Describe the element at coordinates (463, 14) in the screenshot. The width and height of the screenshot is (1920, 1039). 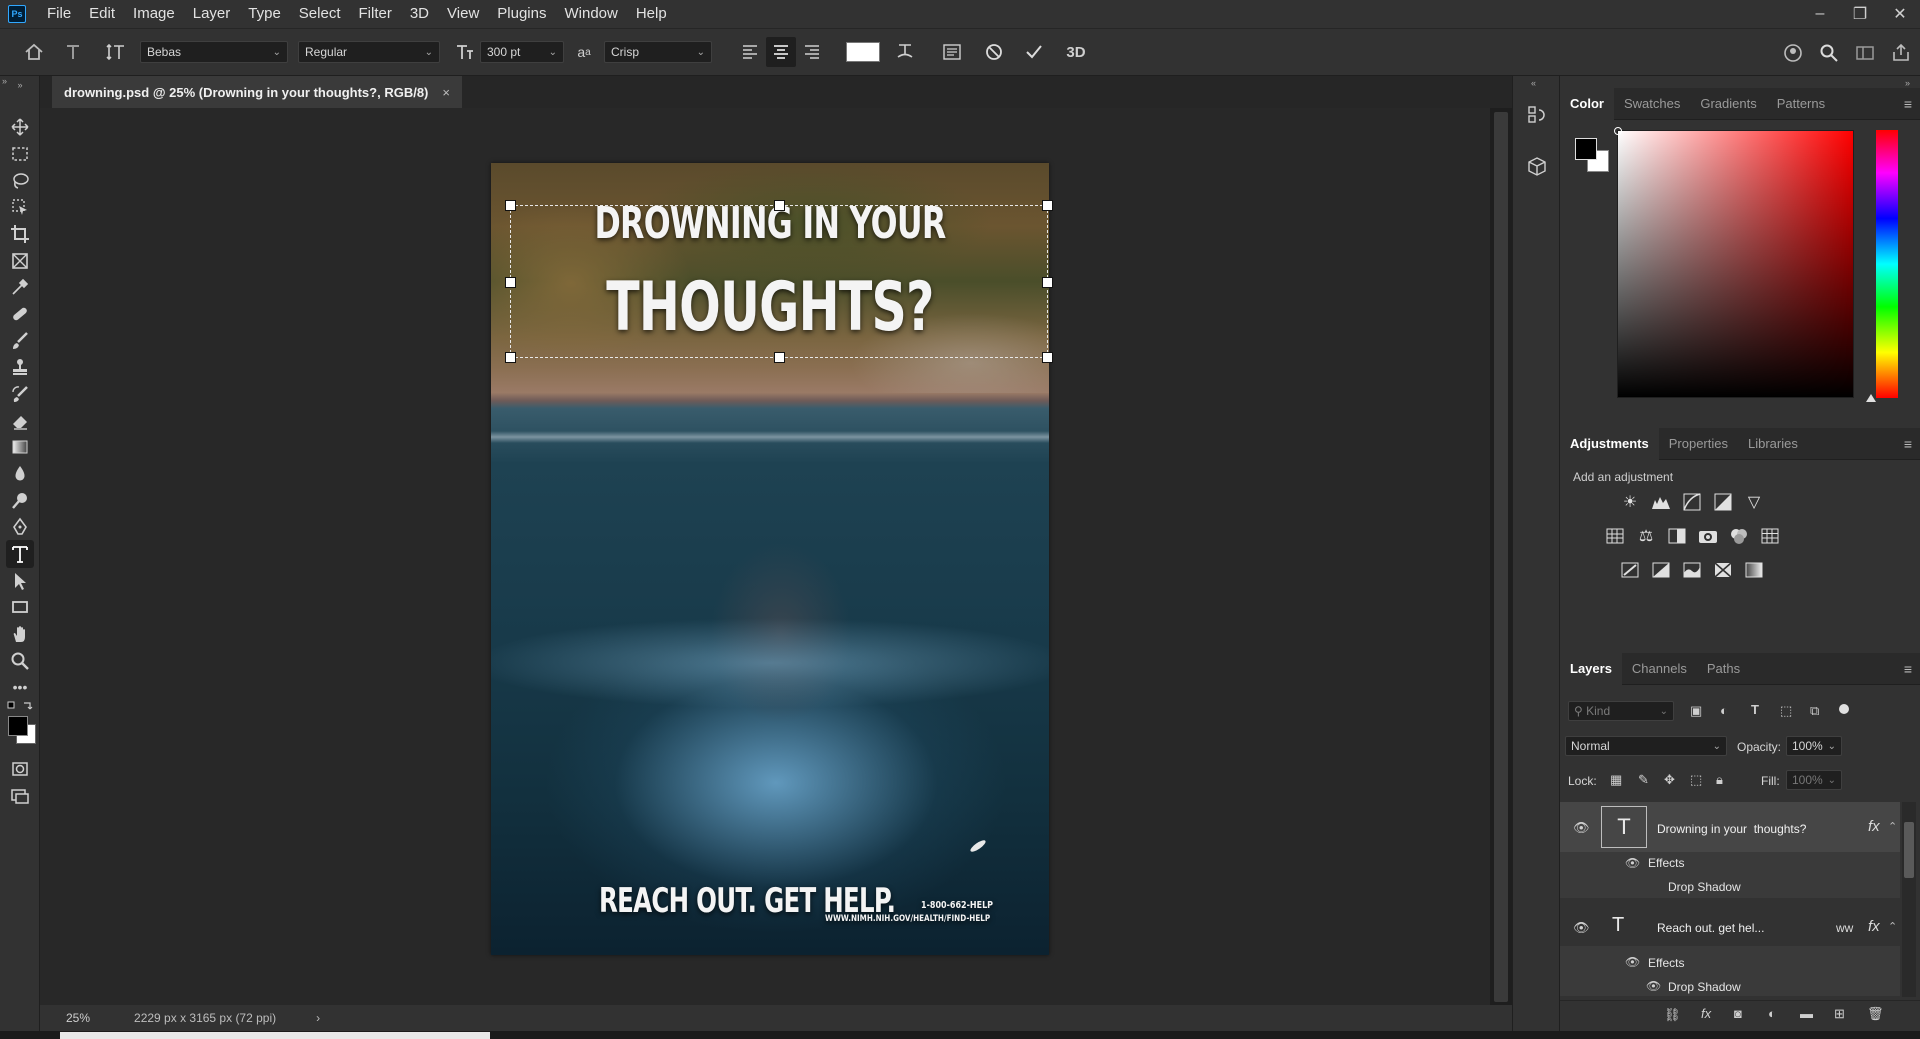
I see `menu-view: View` at that location.